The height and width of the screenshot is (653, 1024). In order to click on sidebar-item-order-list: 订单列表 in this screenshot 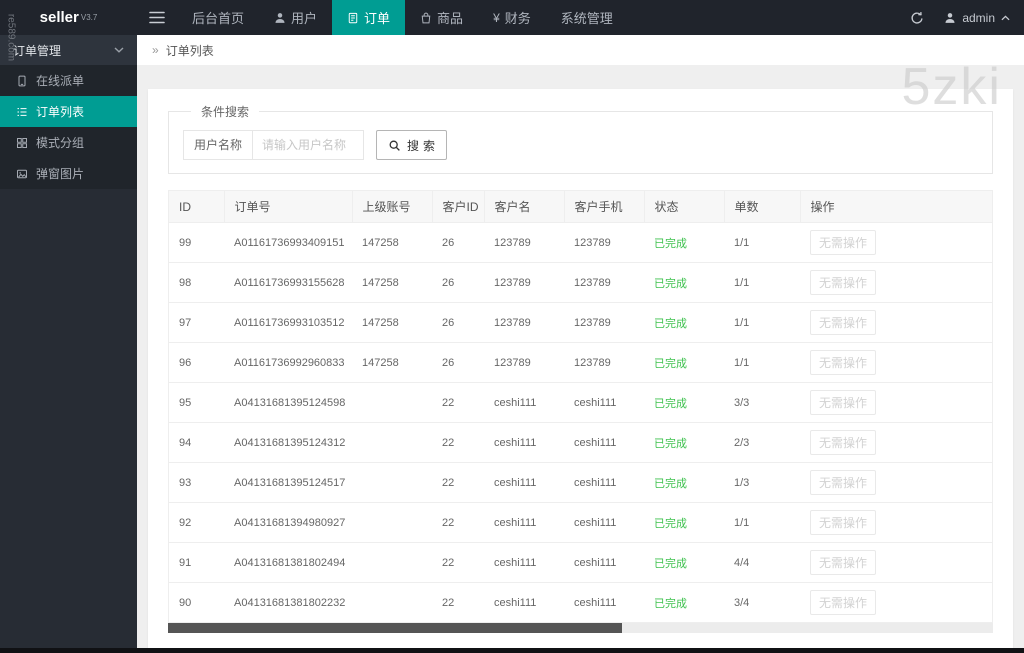, I will do `click(68, 111)`.